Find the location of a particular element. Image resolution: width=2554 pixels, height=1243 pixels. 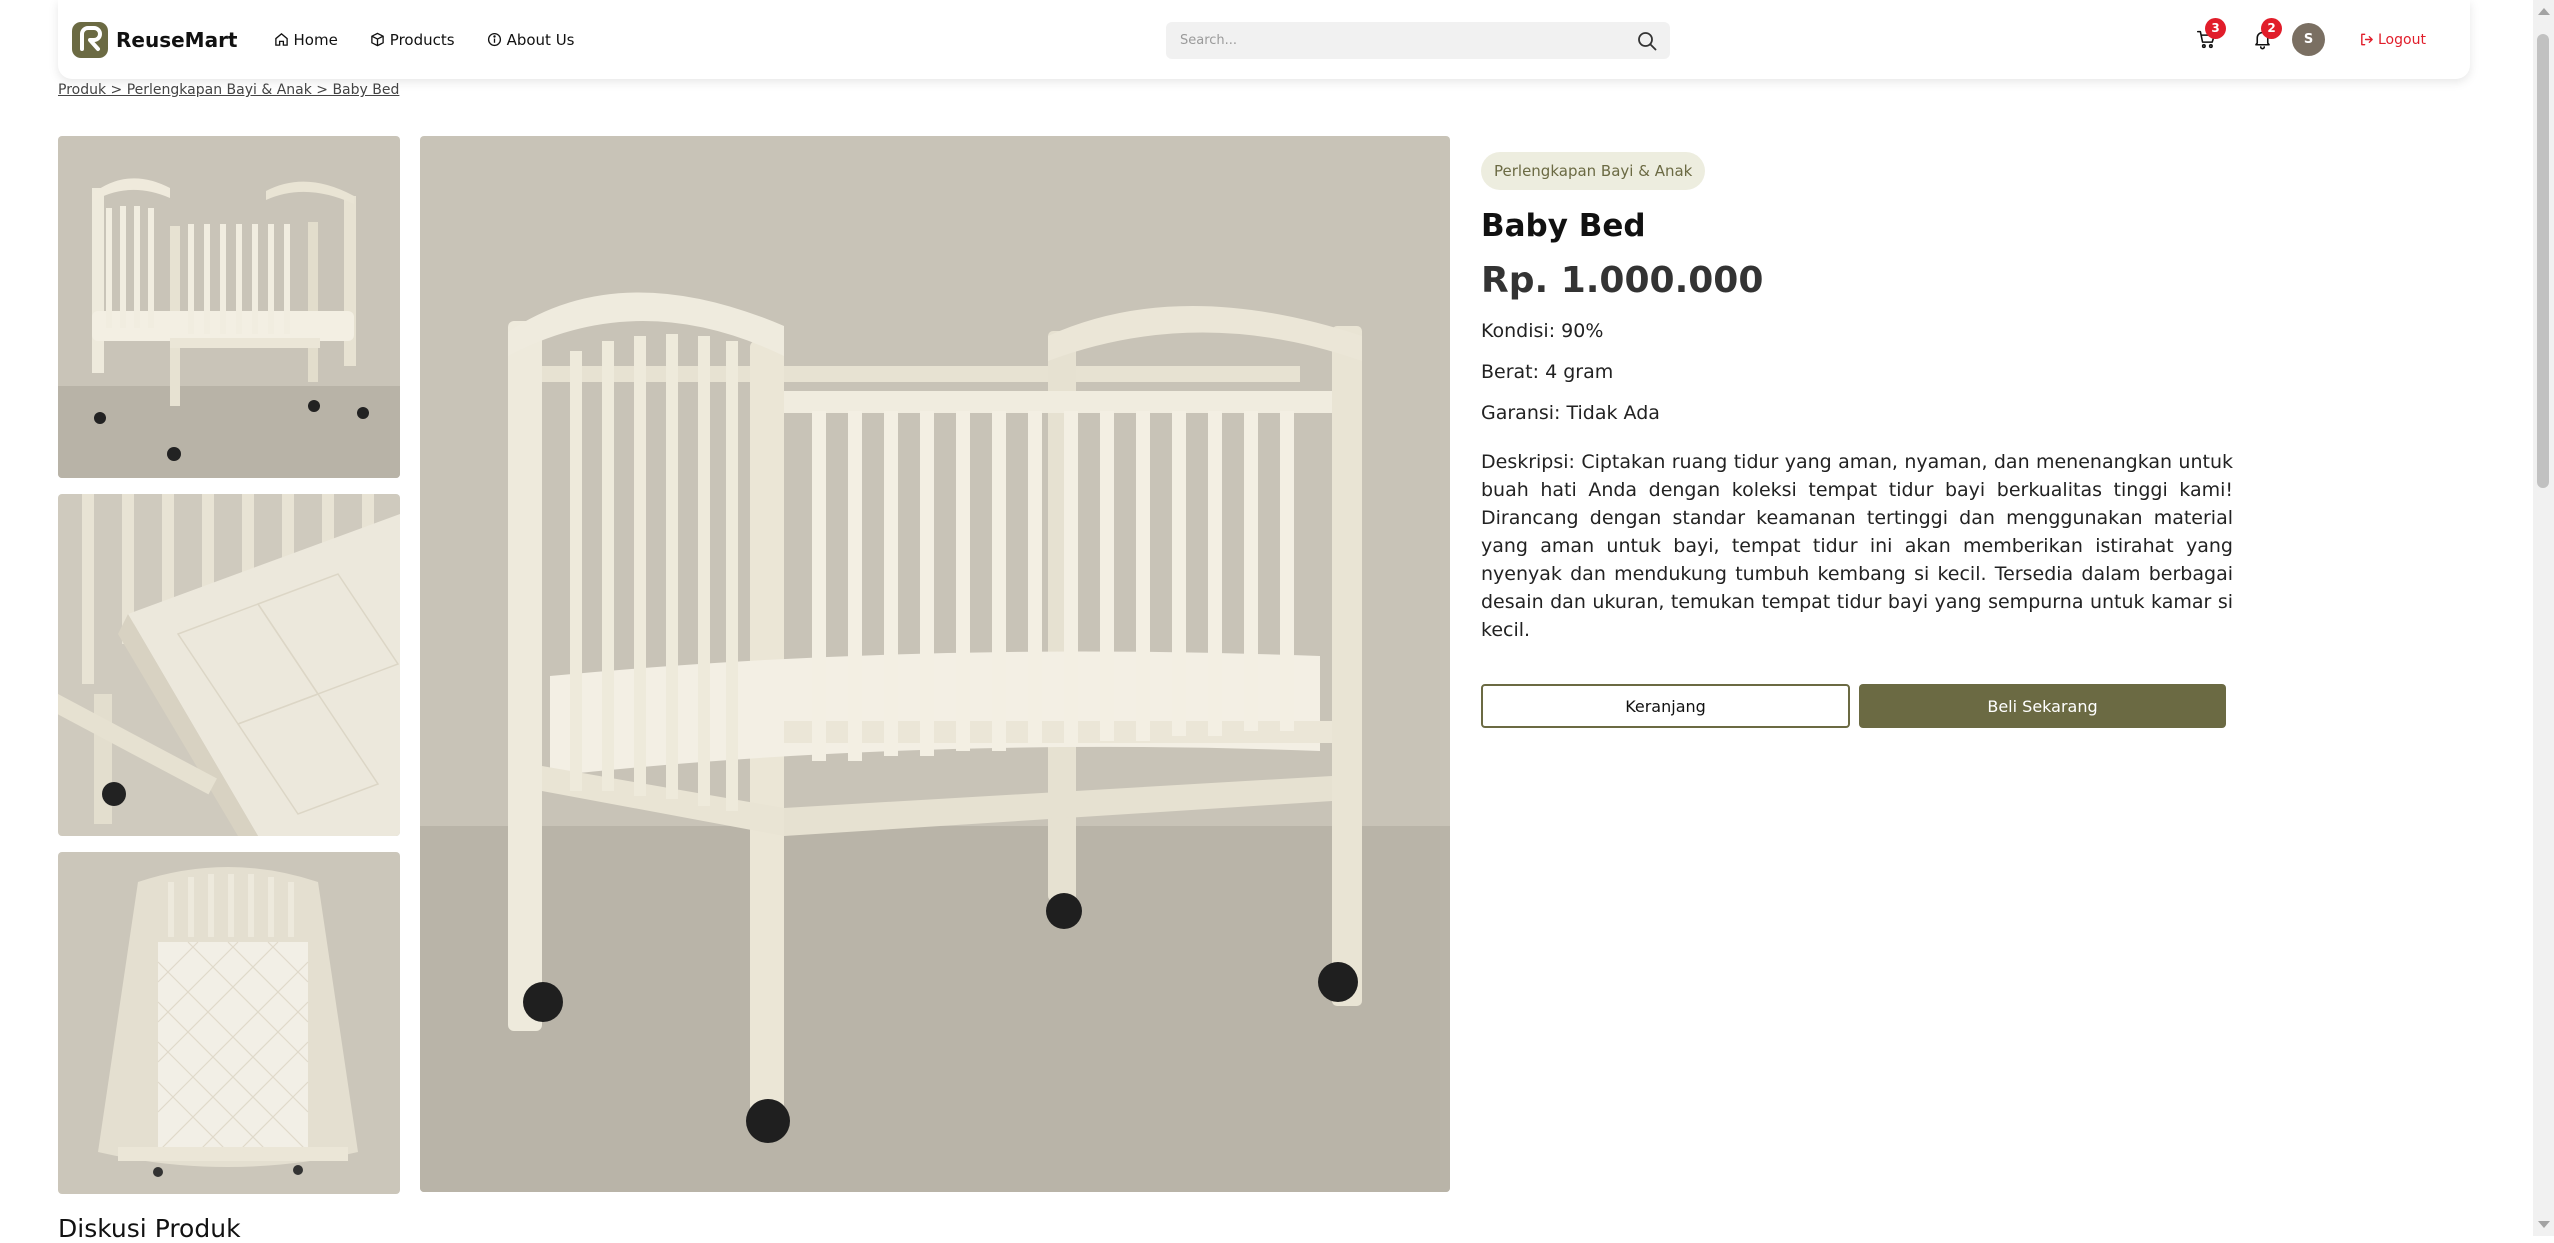

nav-products-label: Products is located at coordinates (422, 39).